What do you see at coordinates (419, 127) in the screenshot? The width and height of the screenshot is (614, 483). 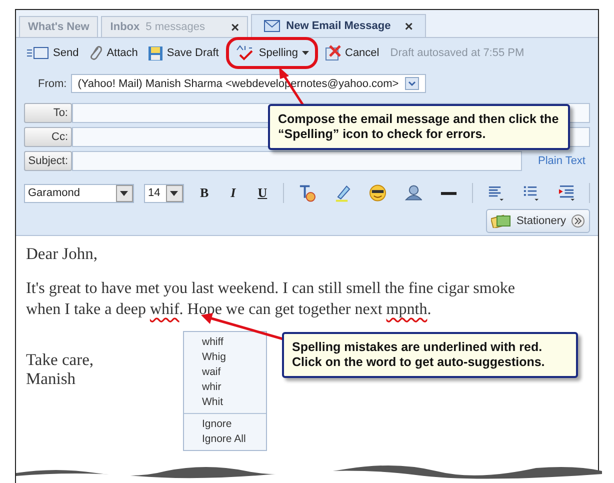 I see `callout-tooltip: Compose the email message and then click the “Spelling” icon to check for errors.` at bounding box center [419, 127].